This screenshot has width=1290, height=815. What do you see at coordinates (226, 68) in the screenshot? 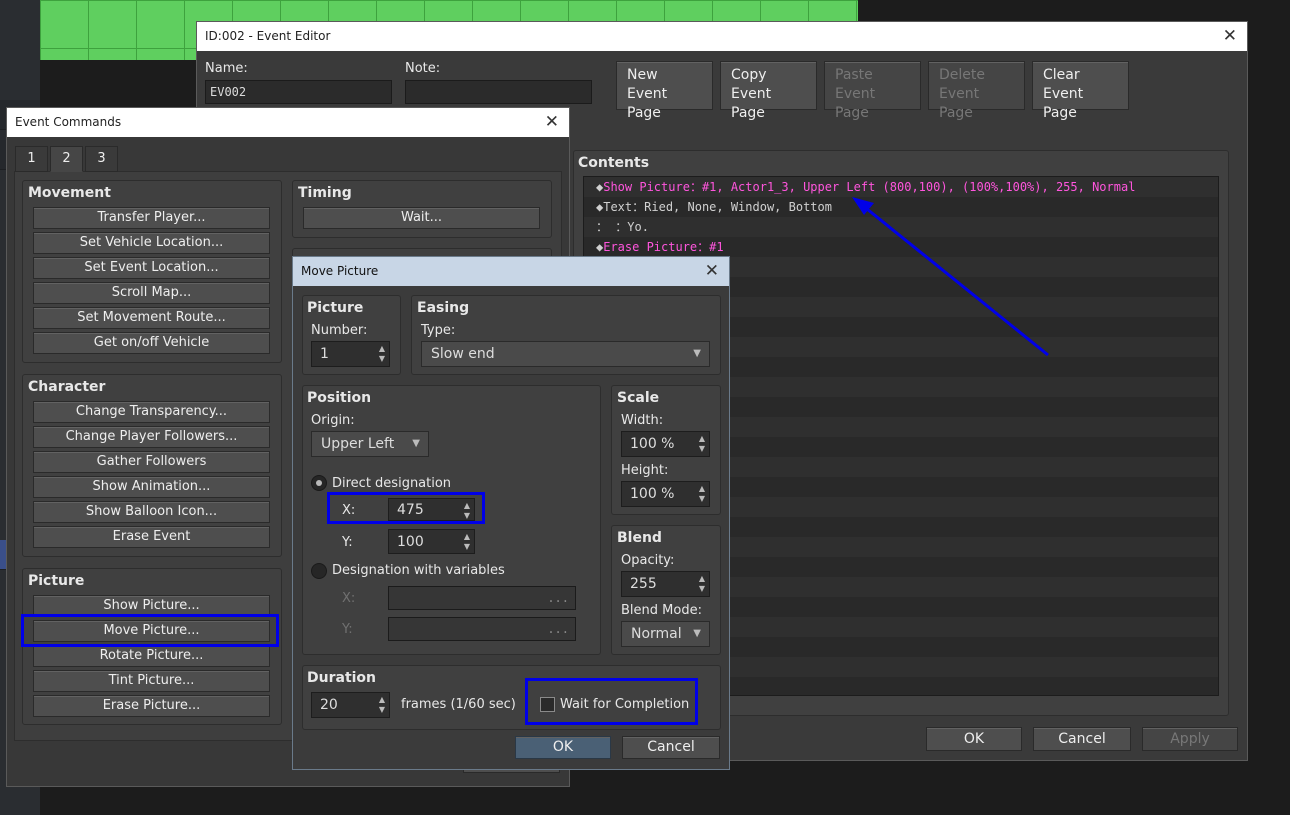
I see `name-label: Name:` at bounding box center [226, 68].